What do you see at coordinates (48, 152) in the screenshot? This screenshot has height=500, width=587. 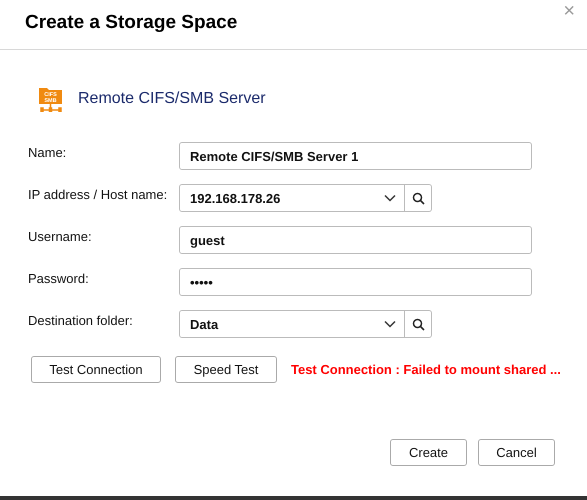 I see `field-label: Name:` at bounding box center [48, 152].